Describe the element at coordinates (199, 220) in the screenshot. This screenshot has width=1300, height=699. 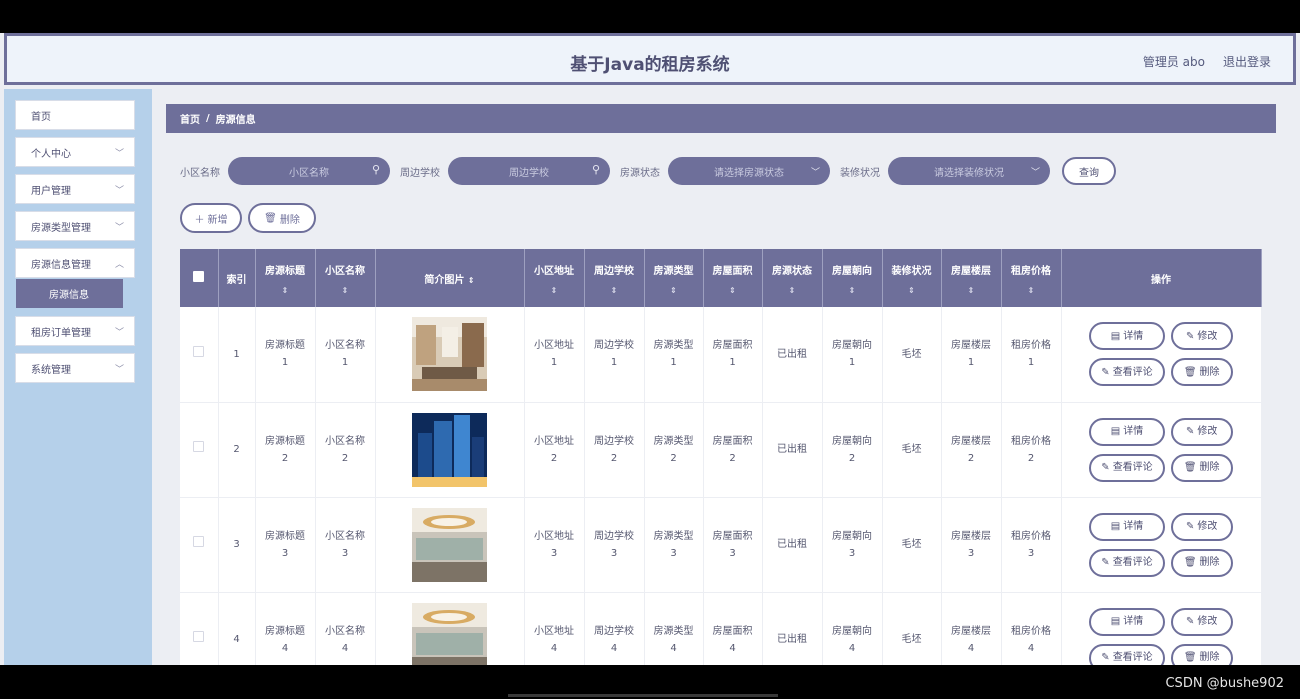
I see `plus-icon: ＋` at that location.